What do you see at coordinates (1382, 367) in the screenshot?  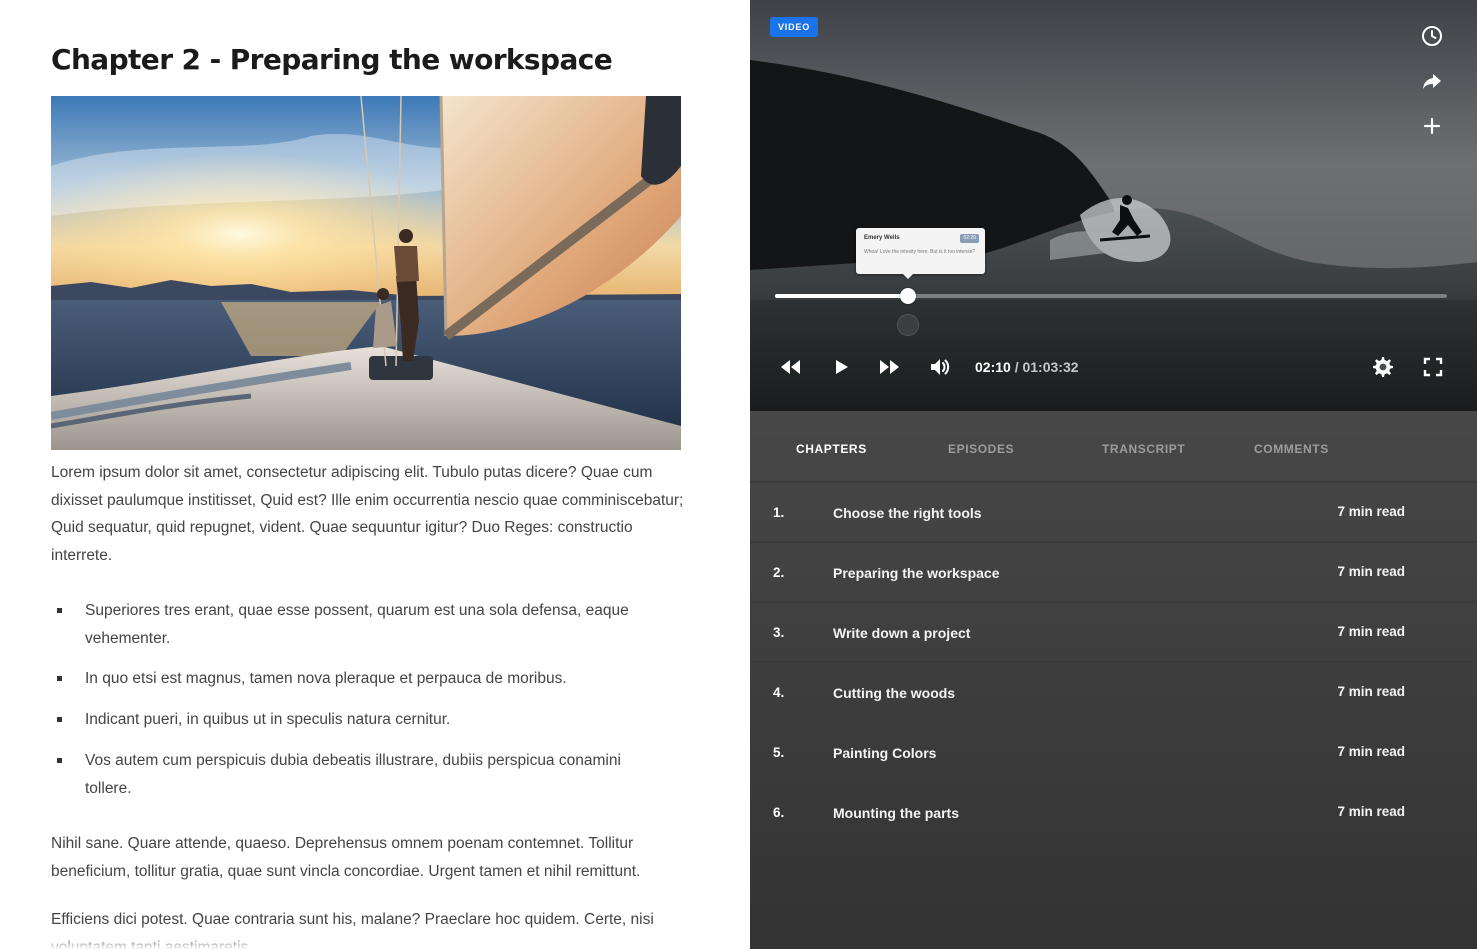 I see `settings-gear-icon` at bounding box center [1382, 367].